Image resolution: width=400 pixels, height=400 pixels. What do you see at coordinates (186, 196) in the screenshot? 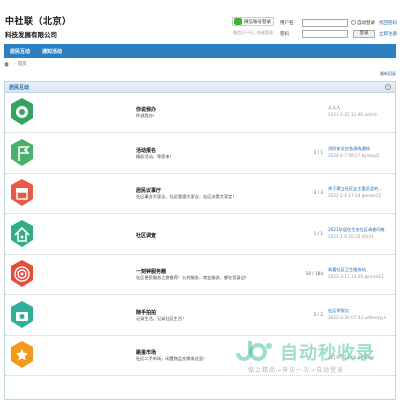
I see `forum-row-desc: 社区事务大家议，社区管理大家议，社区决策大家定！` at bounding box center [186, 196].